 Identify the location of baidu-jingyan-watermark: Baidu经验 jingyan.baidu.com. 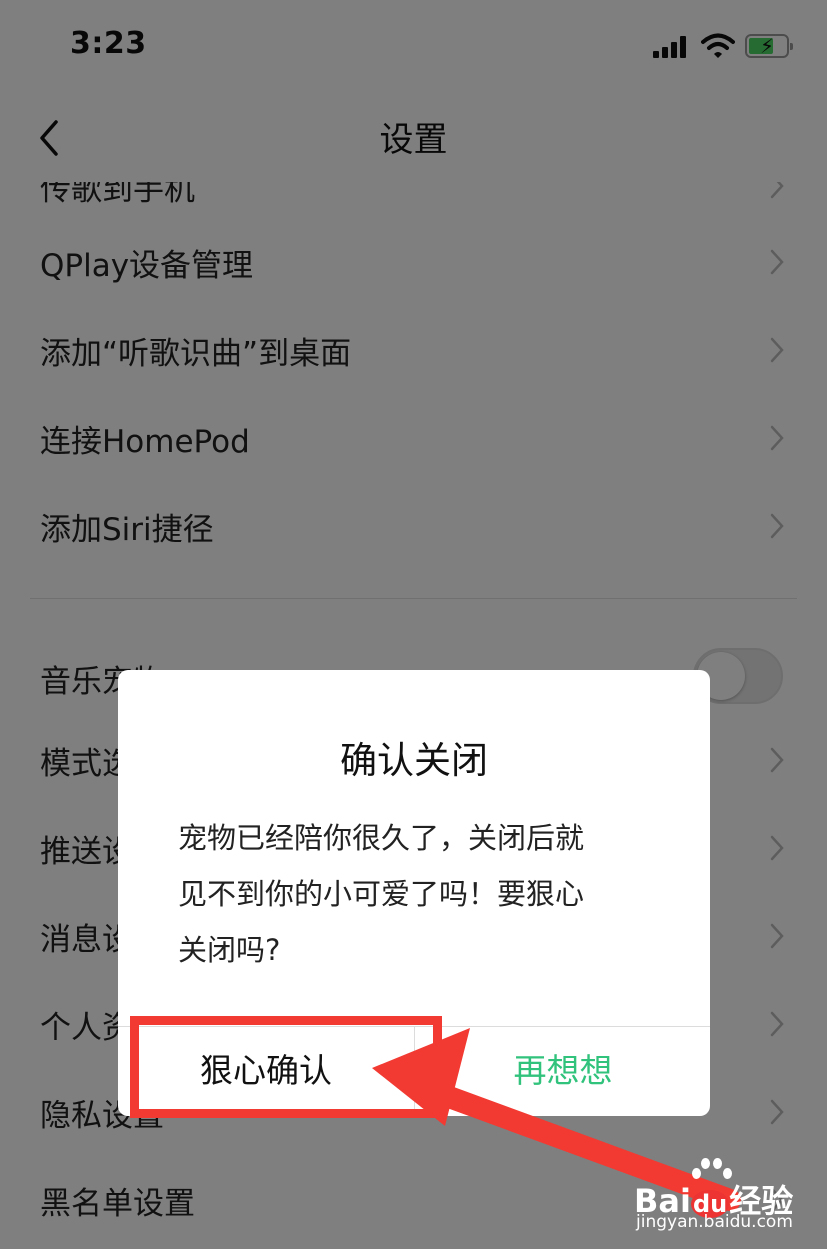
(710, 1198).